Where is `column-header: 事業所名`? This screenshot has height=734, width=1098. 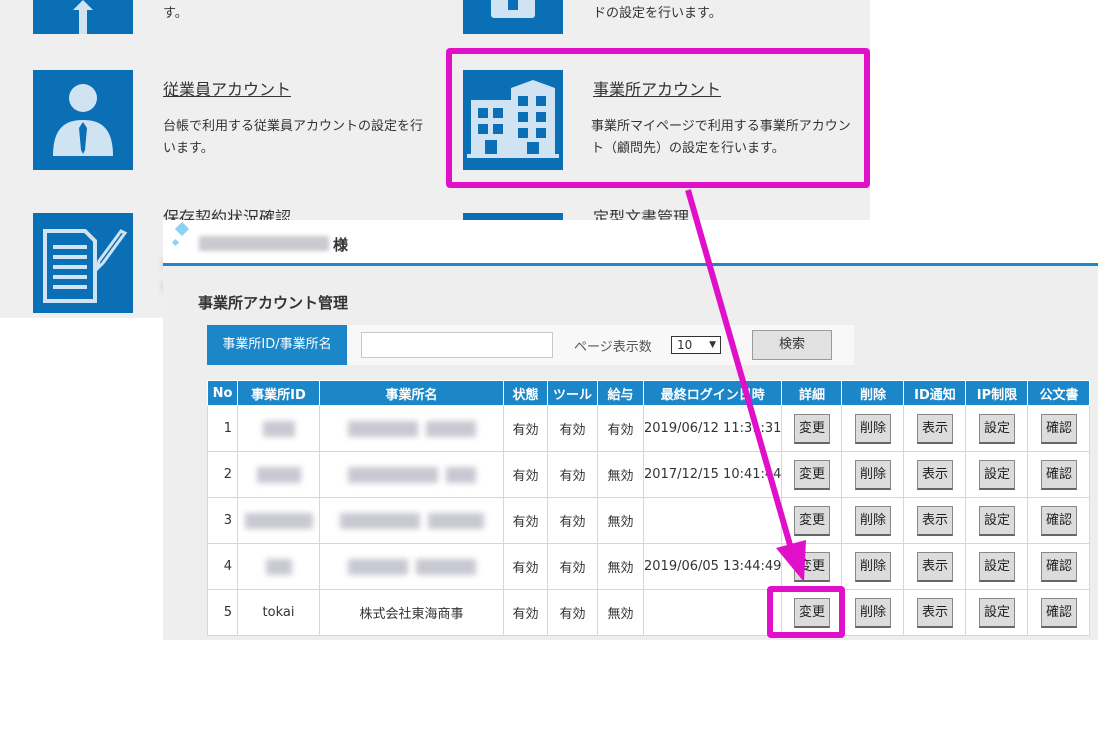
column-header: 事業所名 is located at coordinates (411, 393).